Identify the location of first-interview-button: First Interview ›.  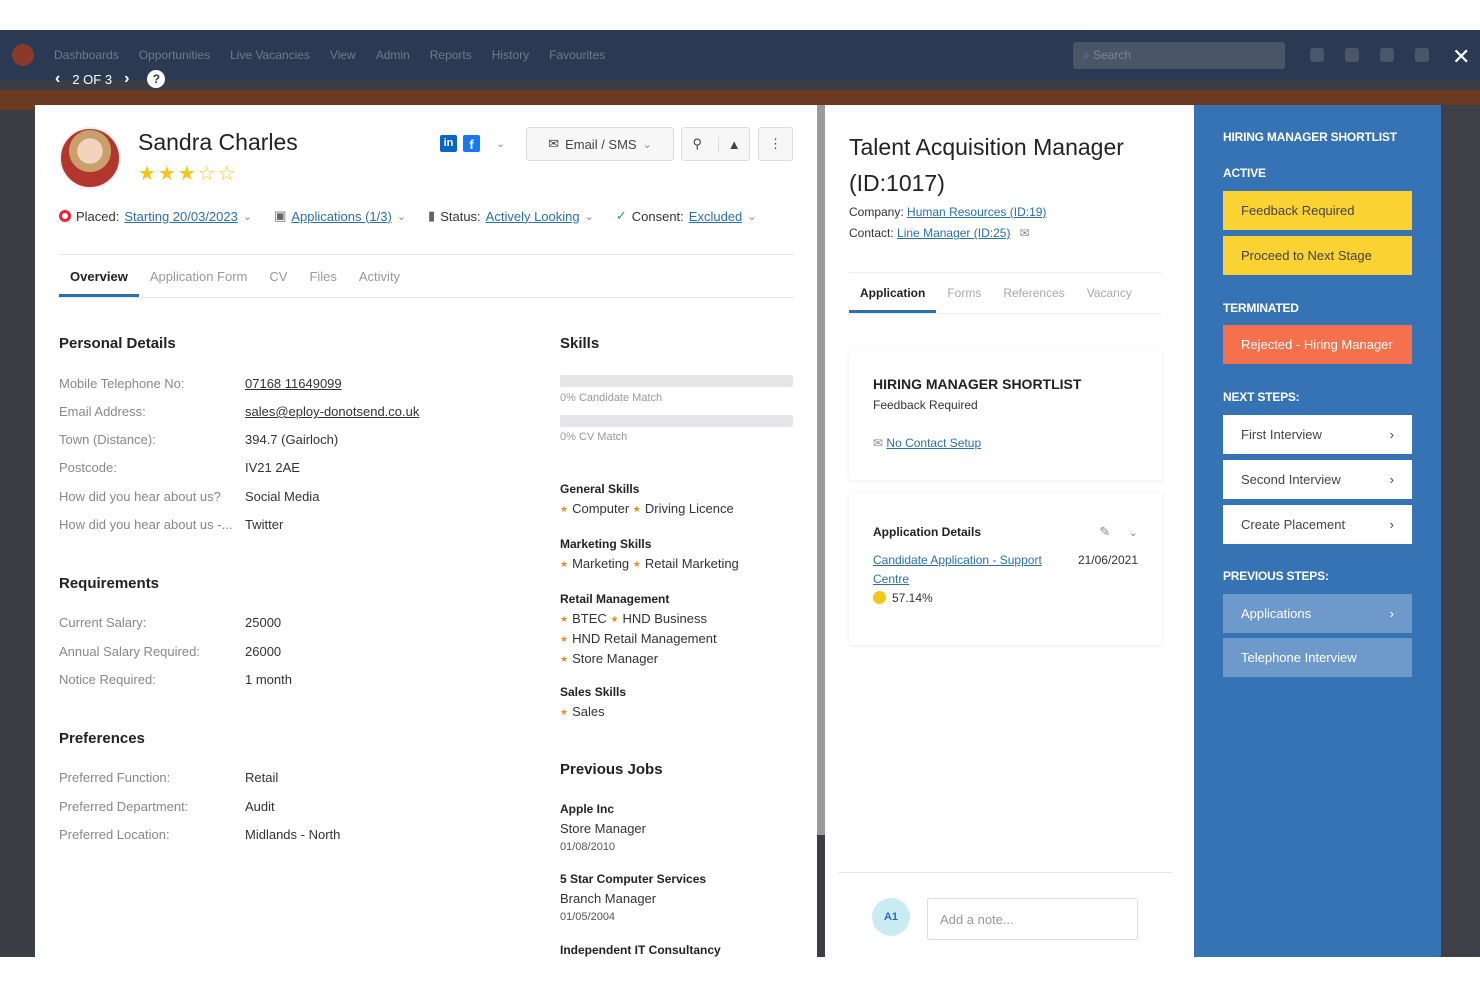
(1317, 434).